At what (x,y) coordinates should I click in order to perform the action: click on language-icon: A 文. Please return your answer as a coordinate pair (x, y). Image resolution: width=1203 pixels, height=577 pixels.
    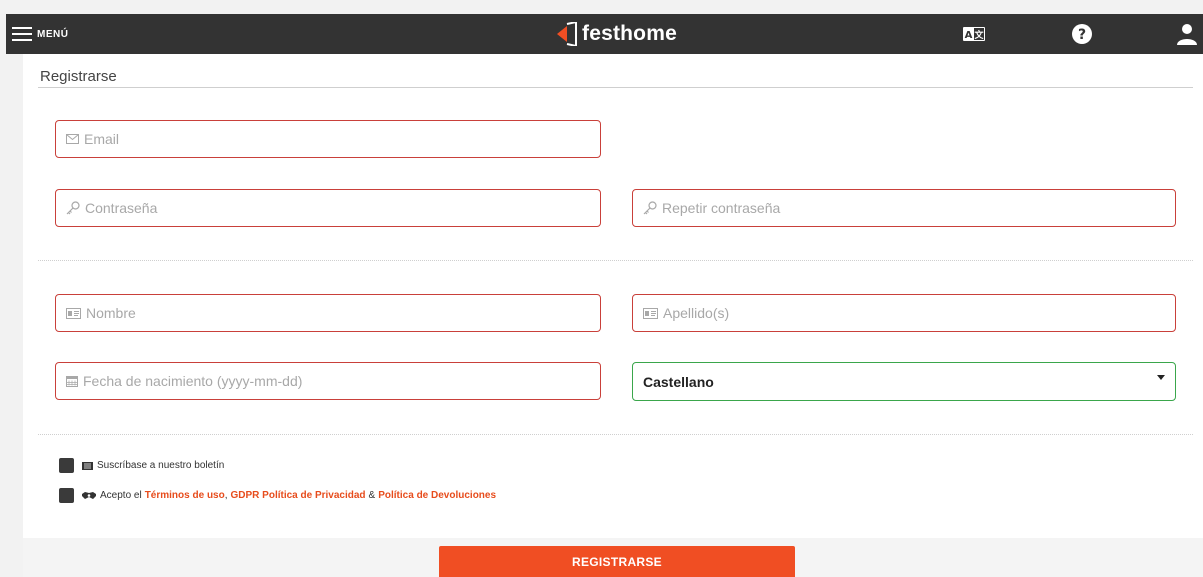
    Looking at the image, I should click on (974, 34).